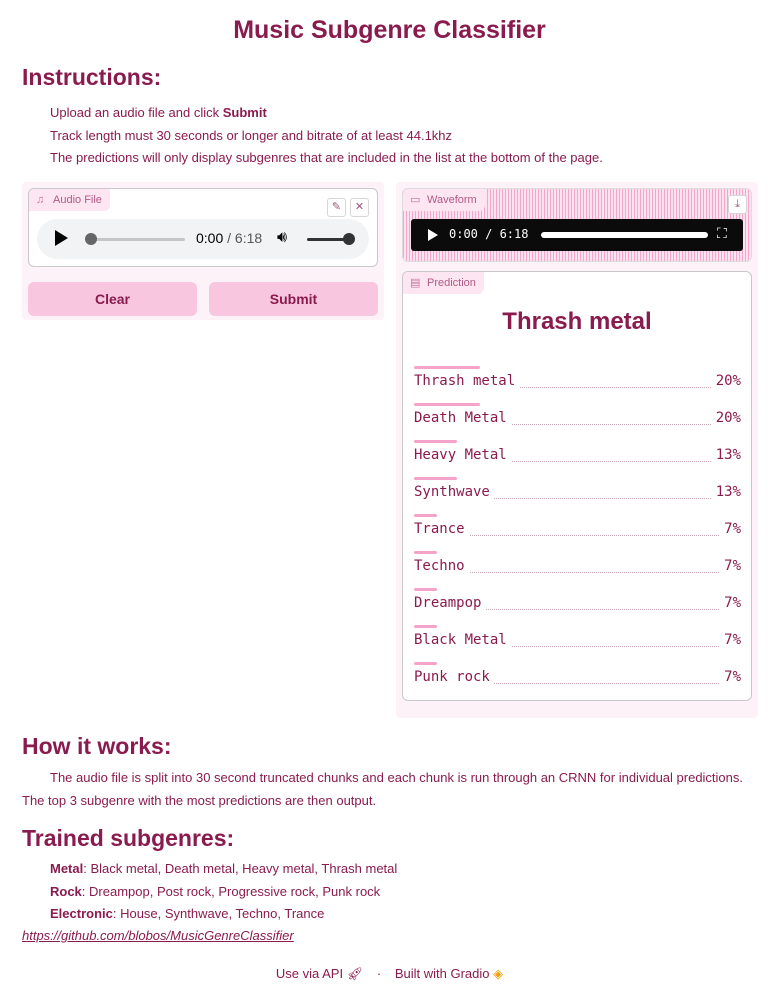 Image resolution: width=779 pixels, height=1002 pixels. Describe the element at coordinates (722, 233) in the screenshot. I see `fullscreen-icon: ⛶` at that location.